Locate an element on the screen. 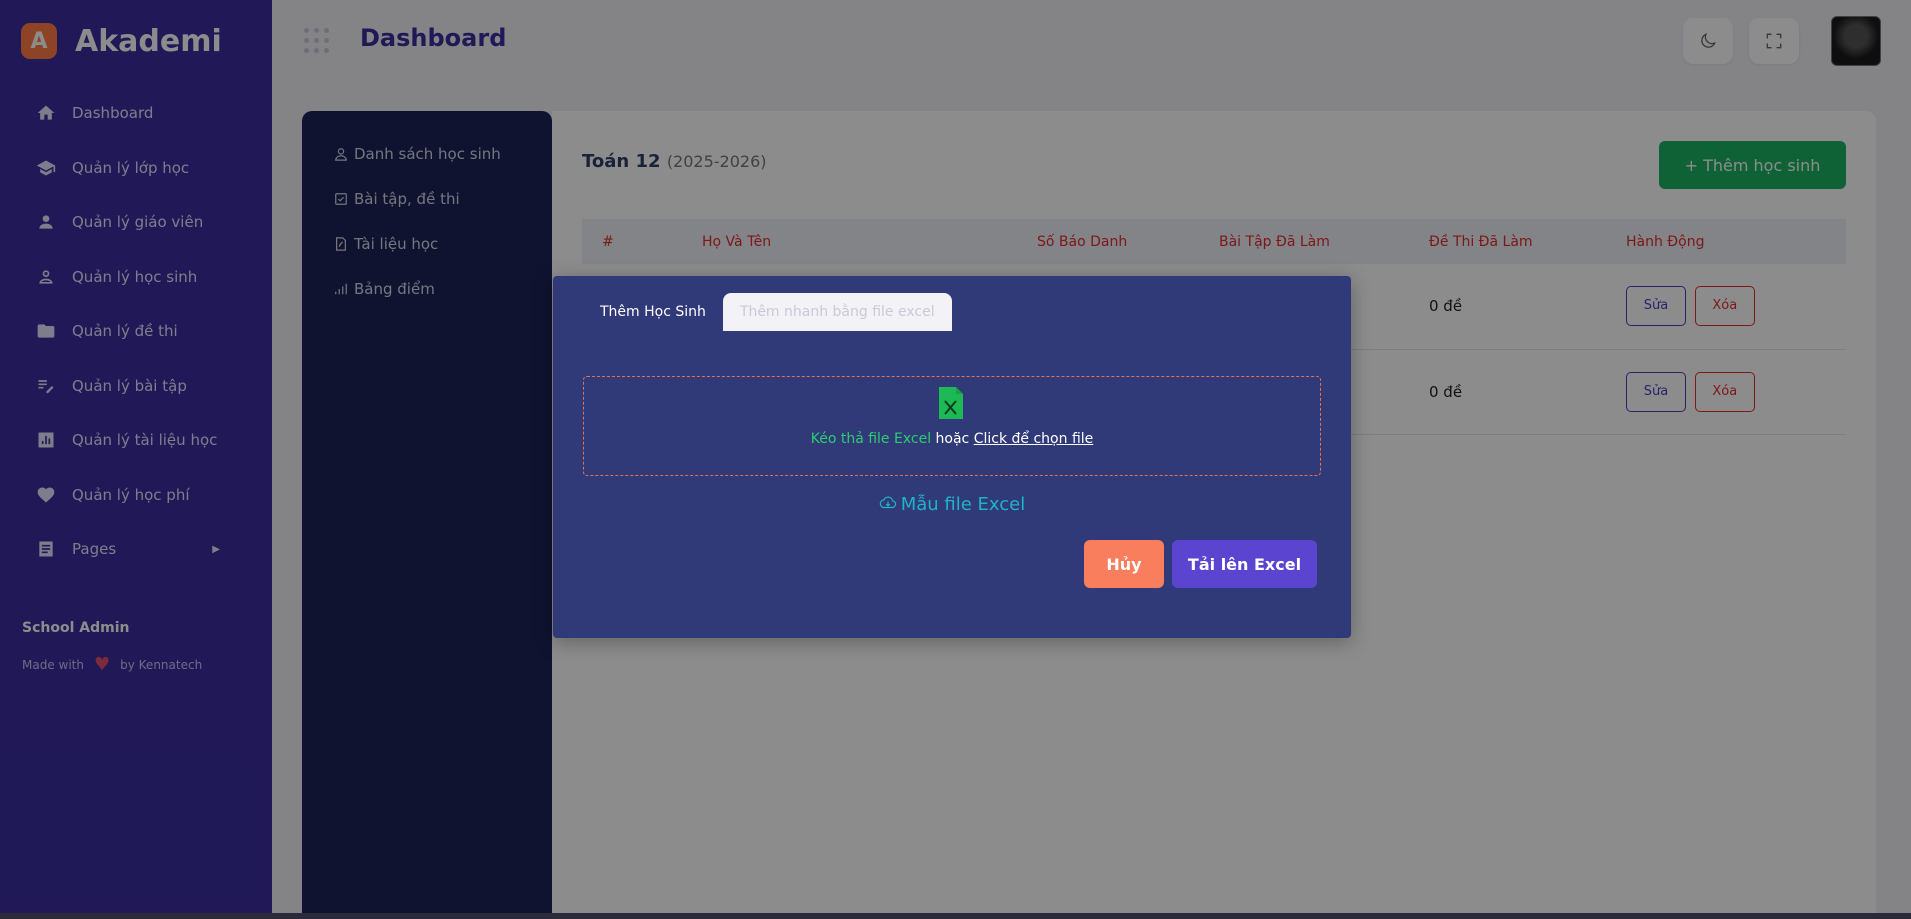 Image resolution: width=1911 pixels, height=919 pixels. or-text: hoặc is located at coordinates (952, 439).